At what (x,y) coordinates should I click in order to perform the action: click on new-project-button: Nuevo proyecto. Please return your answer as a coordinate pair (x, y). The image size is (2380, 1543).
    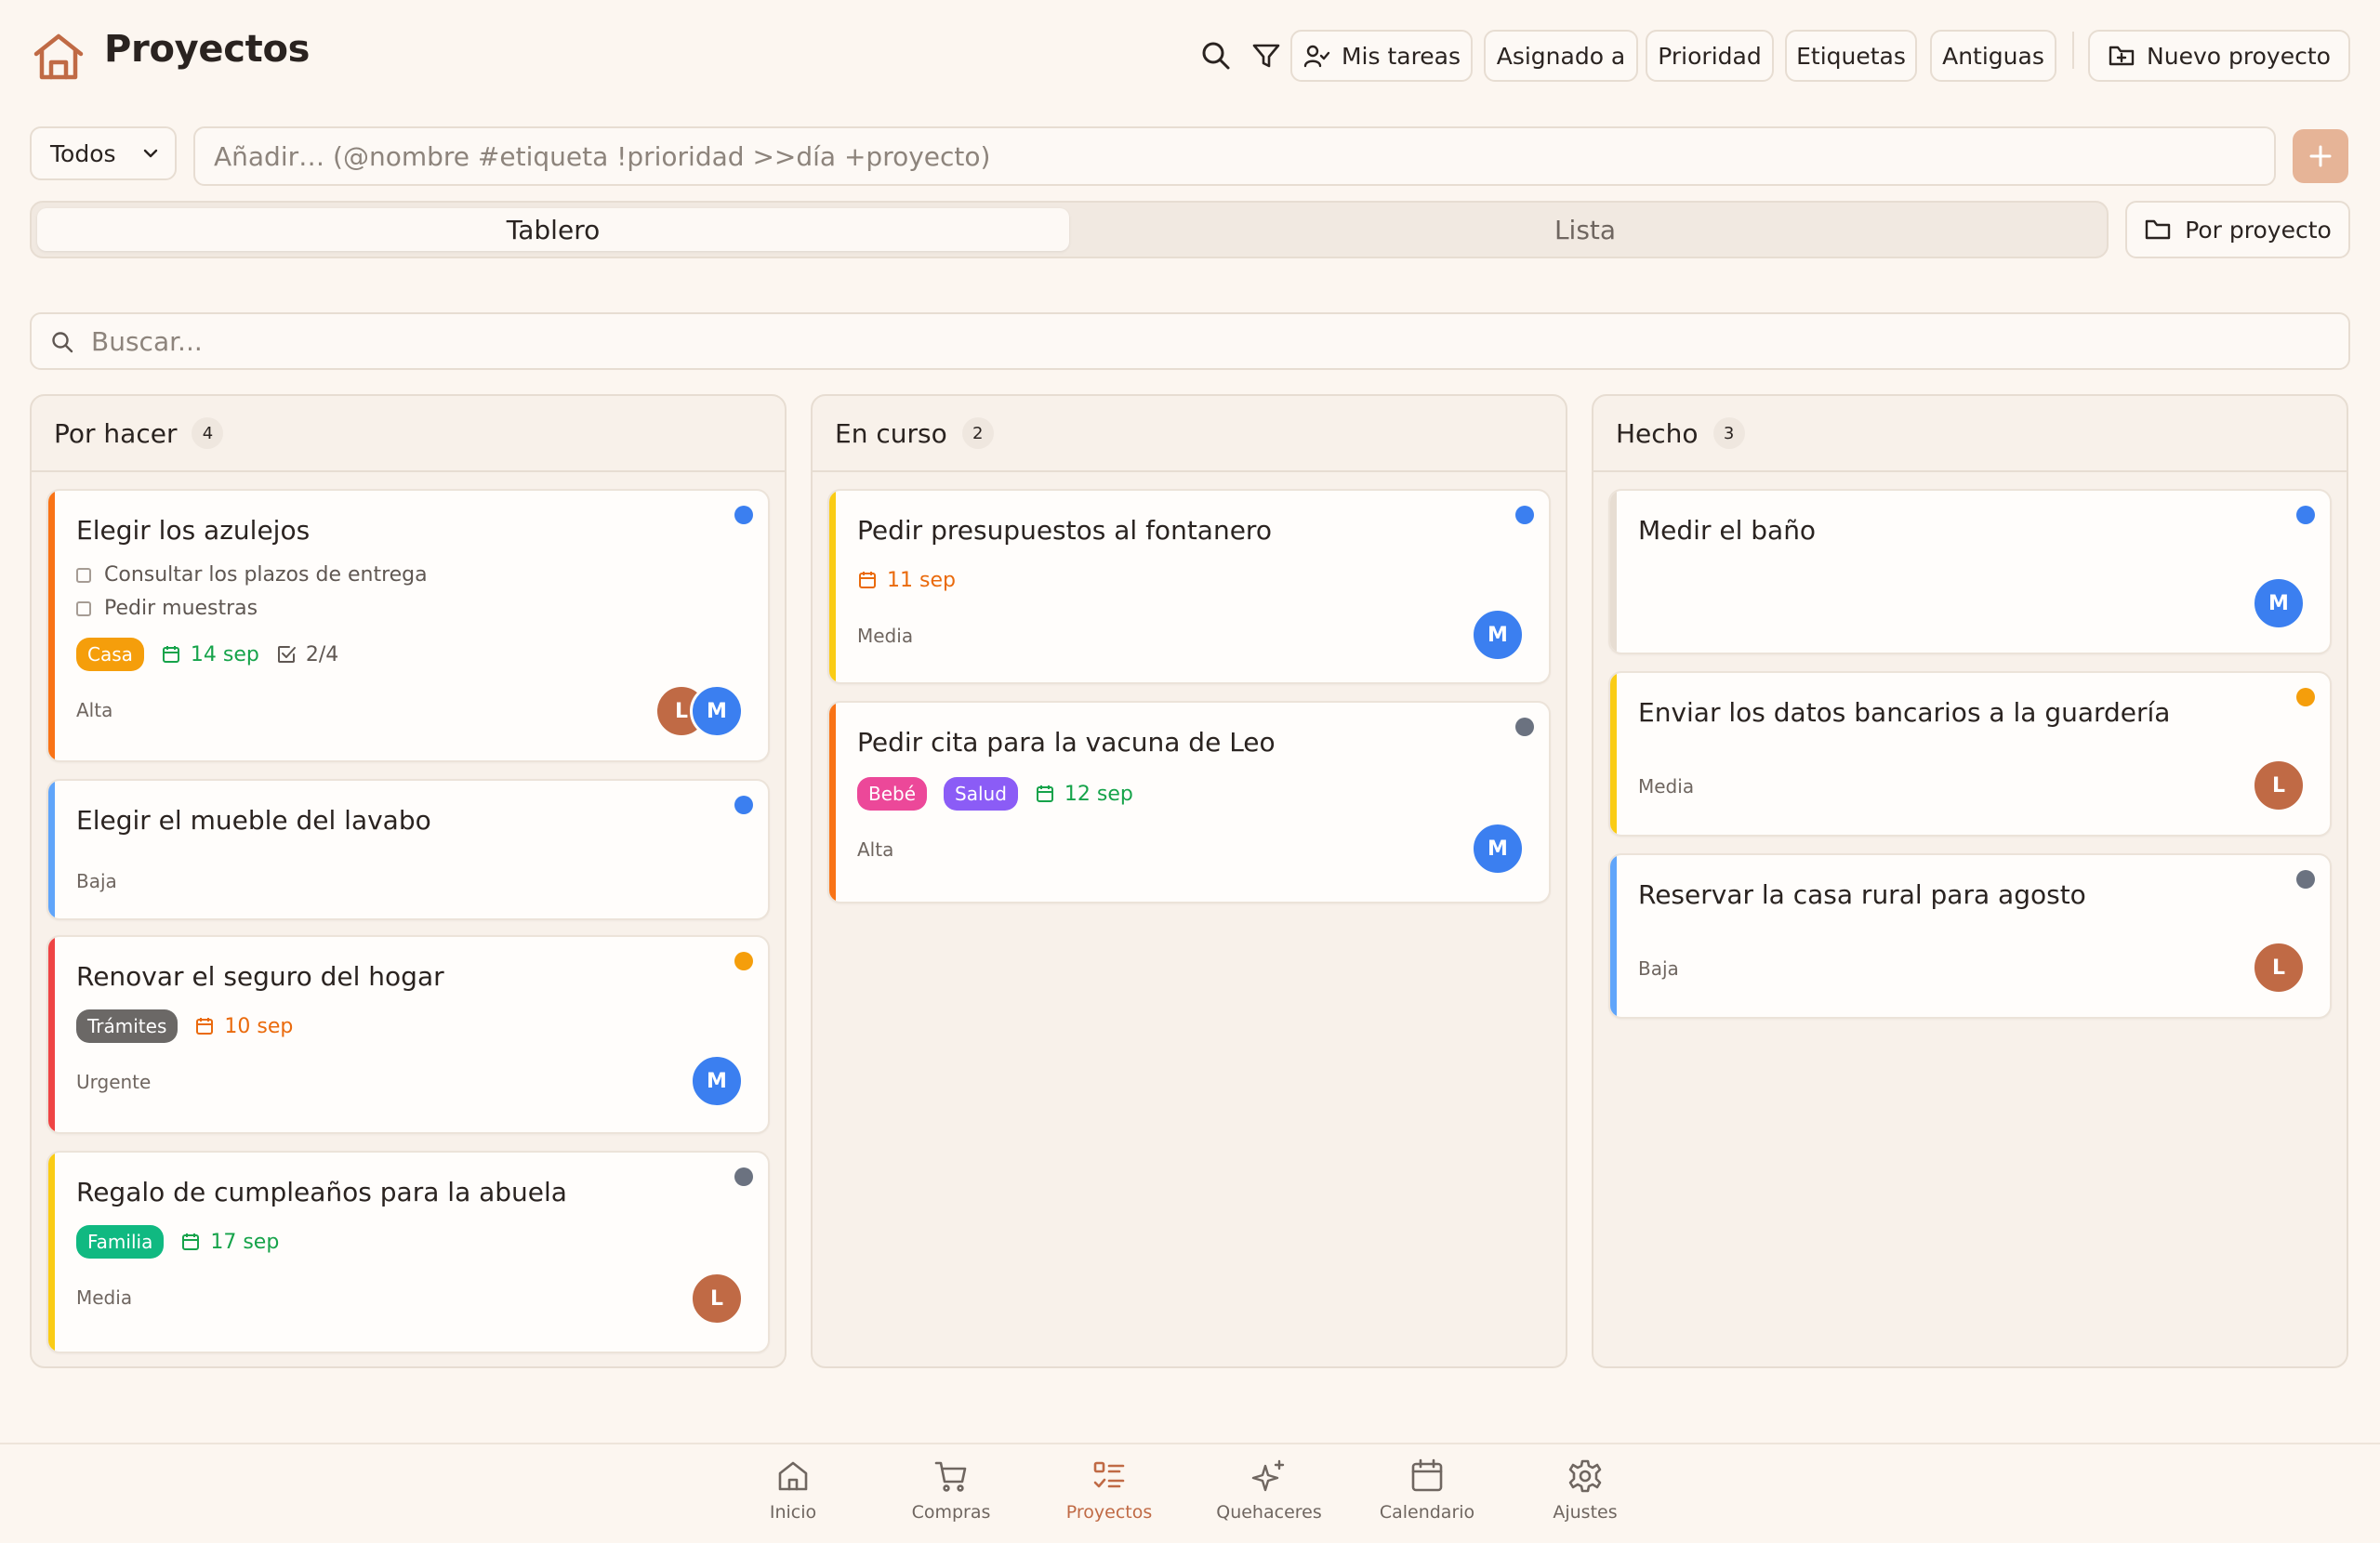
    Looking at the image, I should click on (2219, 56).